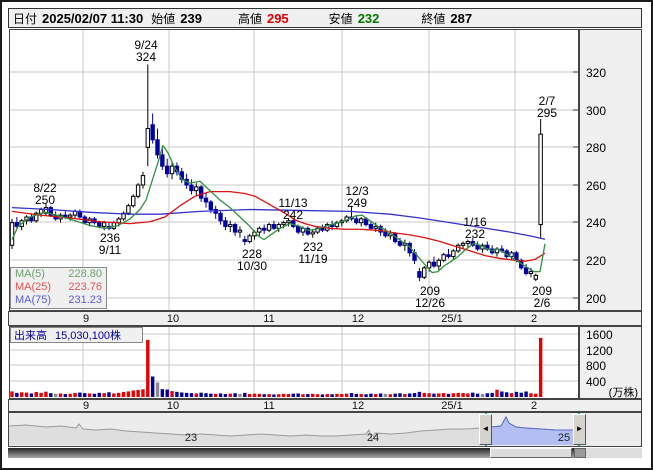 The image size is (653, 470). Describe the element at coordinates (252, 260) in the screenshot. I see `svg-text:22810/30: 228 10/30` at that location.